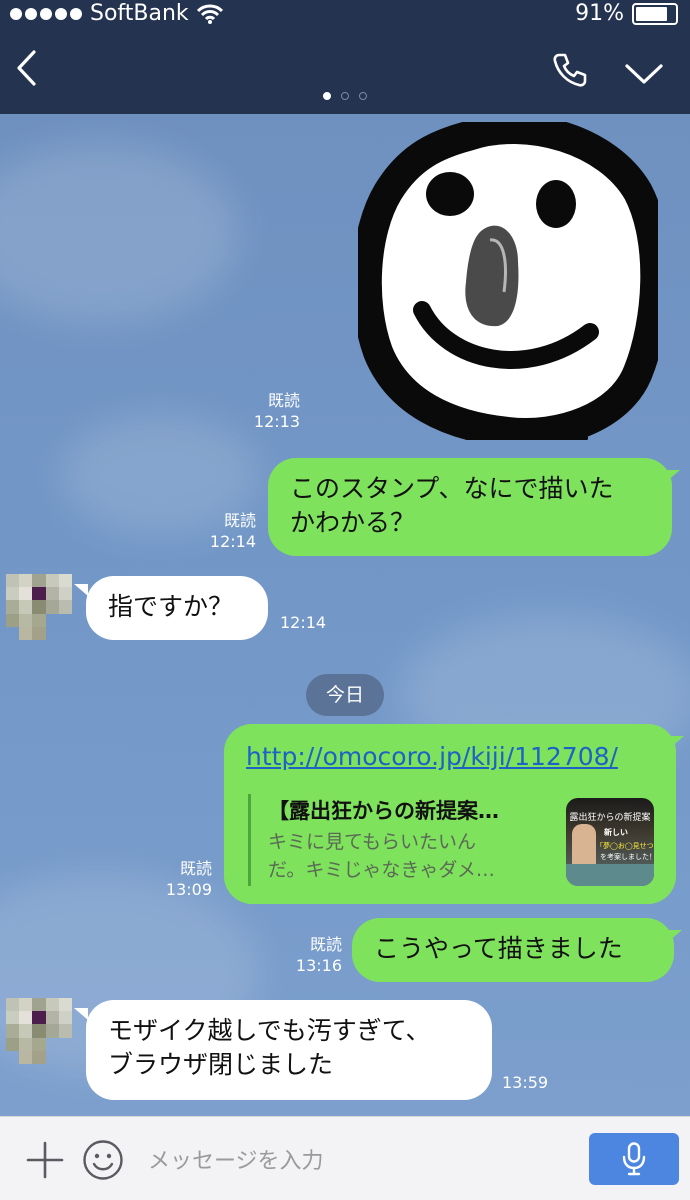 The width and height of the screenshot is (690, 1200). Describe the element at coordinates (226, 531) in the screenshot. I see `message-meta: 既読 12:14` at that location.